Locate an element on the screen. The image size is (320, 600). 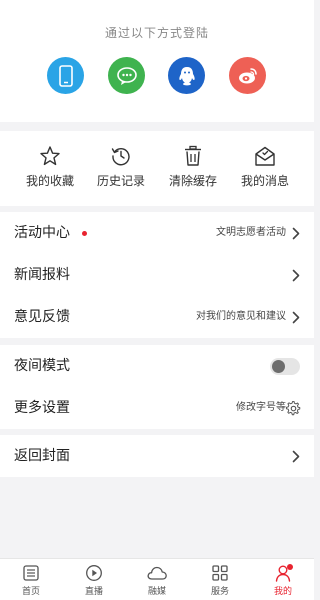
tab-notification-dot is located at coordinates (290, 567).